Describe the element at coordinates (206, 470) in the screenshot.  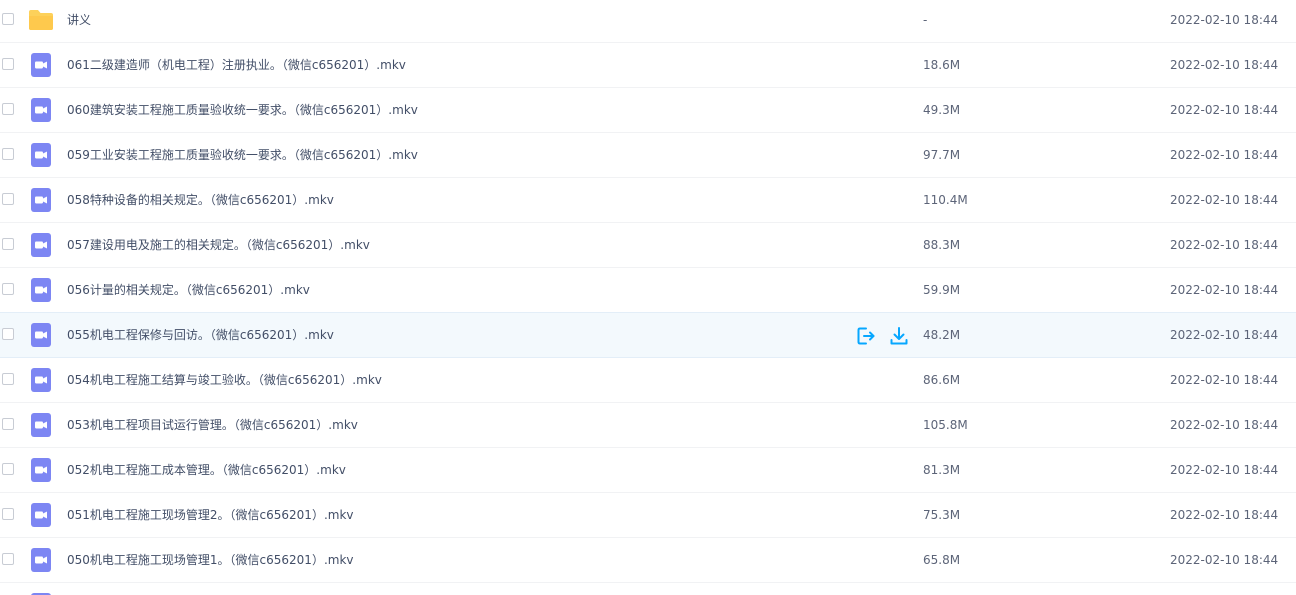
I see `file-name: 052机电工程施工成本管理。（微信c656201）.mkv` at that location.